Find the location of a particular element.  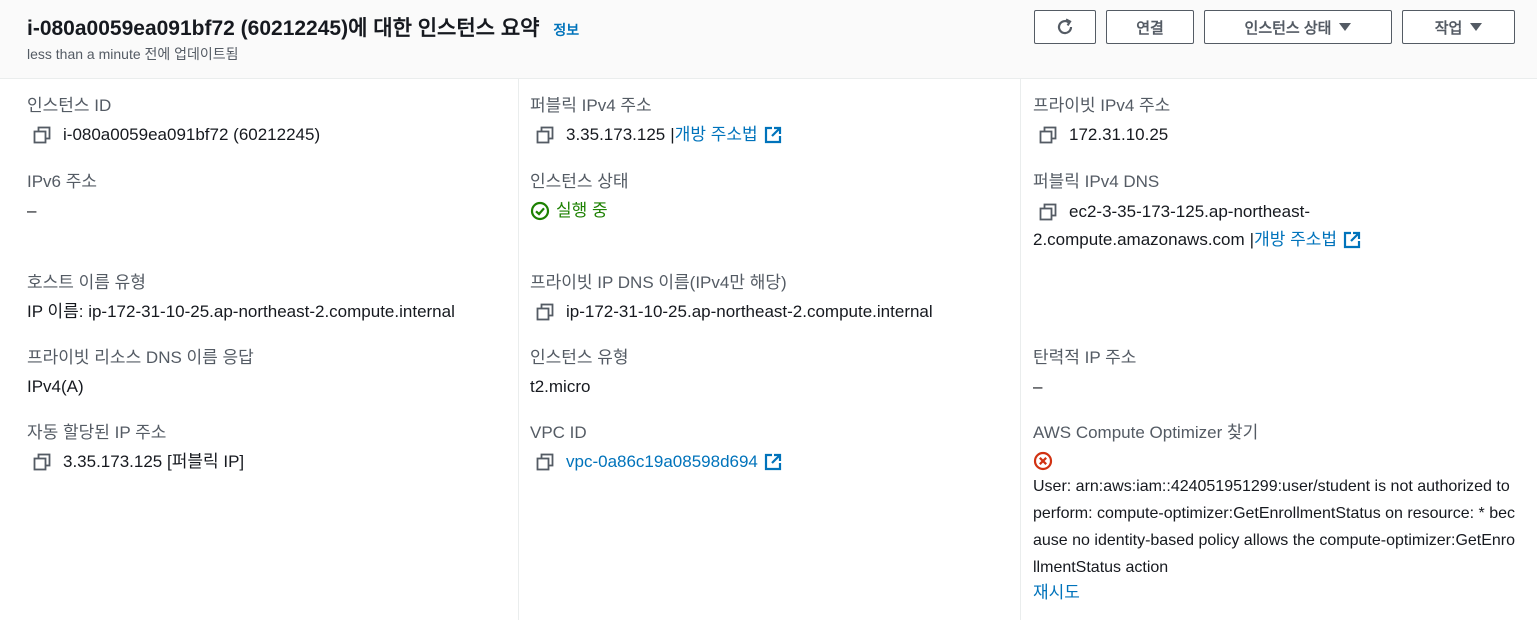

auto-ip-field: 자동 할당된 IP 주소 3.35.173.125 [퍼블릭 IP] is located at coordinates (267, 449).